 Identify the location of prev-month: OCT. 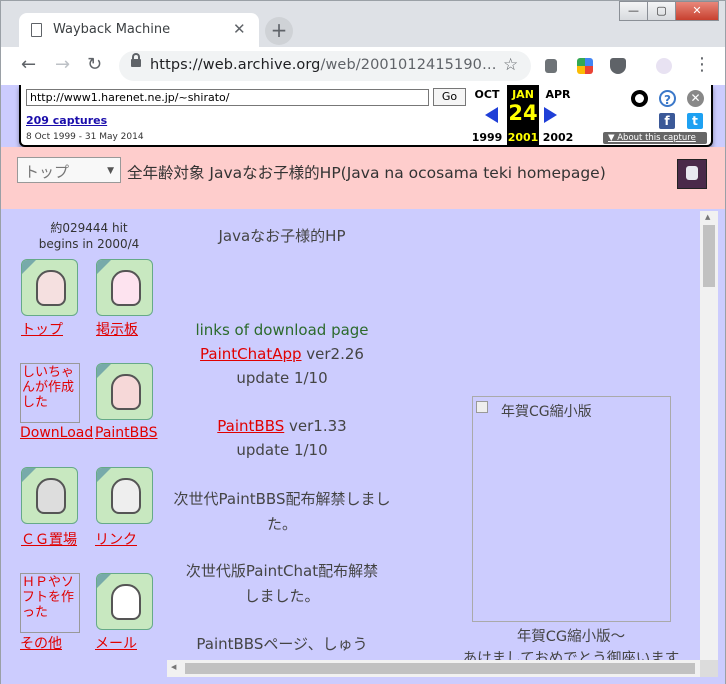
(487, 94).